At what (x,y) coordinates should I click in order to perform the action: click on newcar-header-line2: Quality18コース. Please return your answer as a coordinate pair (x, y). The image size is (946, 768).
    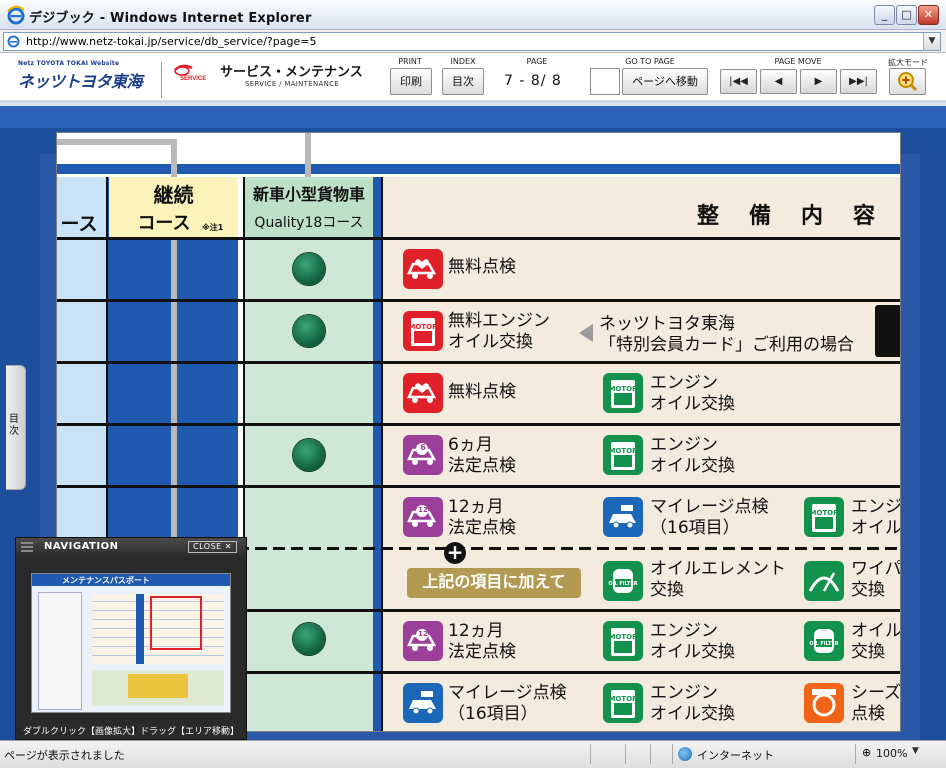
    Looking at the image, I should click on (309, 223).